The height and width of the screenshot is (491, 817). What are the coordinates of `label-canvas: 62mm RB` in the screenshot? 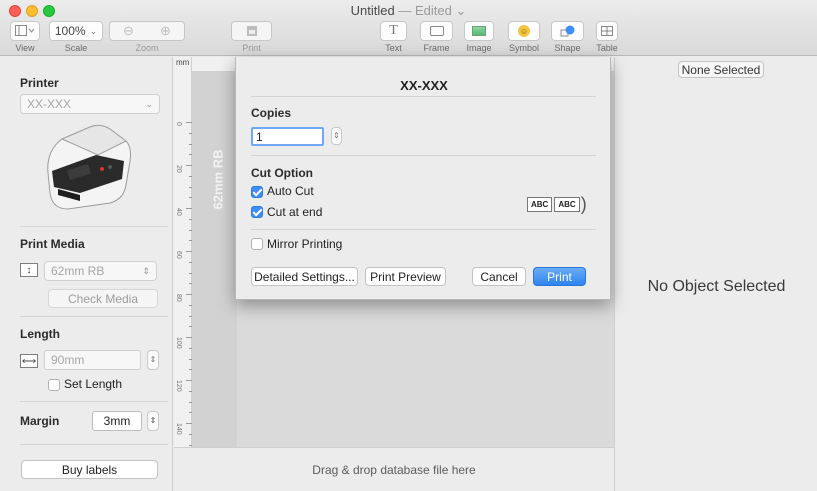 It's located at (214, 259).